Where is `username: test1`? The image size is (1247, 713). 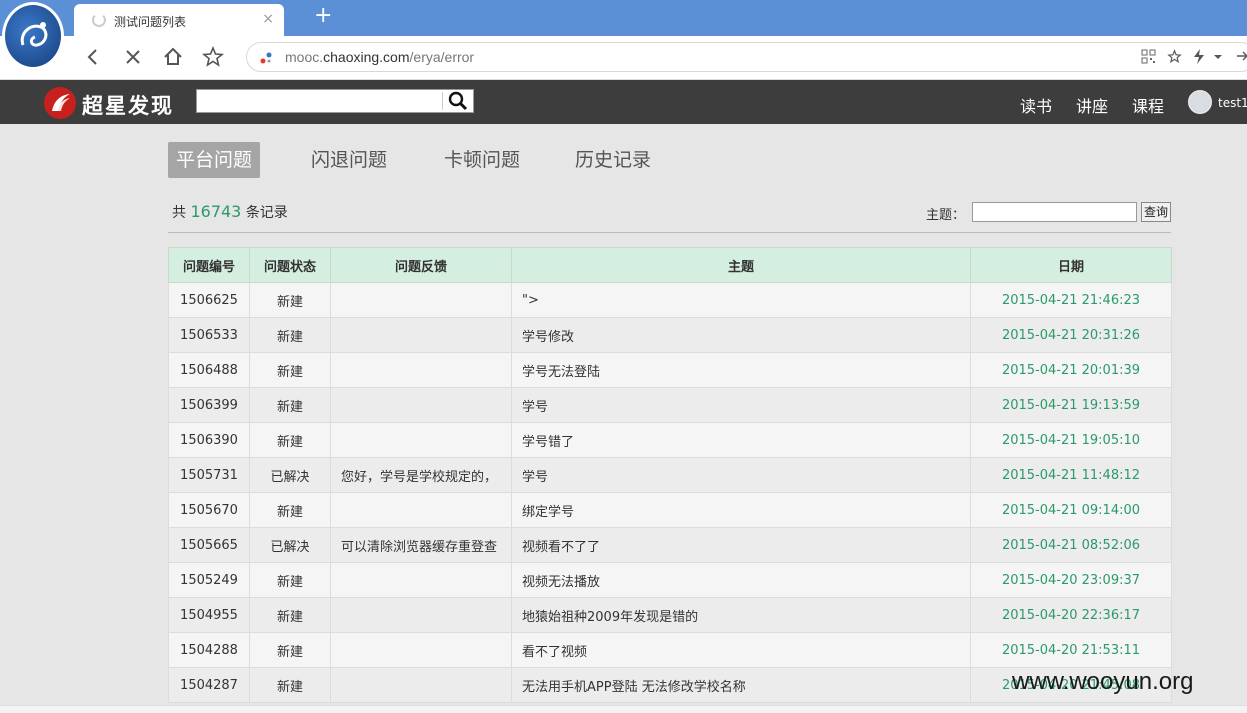
username: test1 is located at coordinates (1232, 103).